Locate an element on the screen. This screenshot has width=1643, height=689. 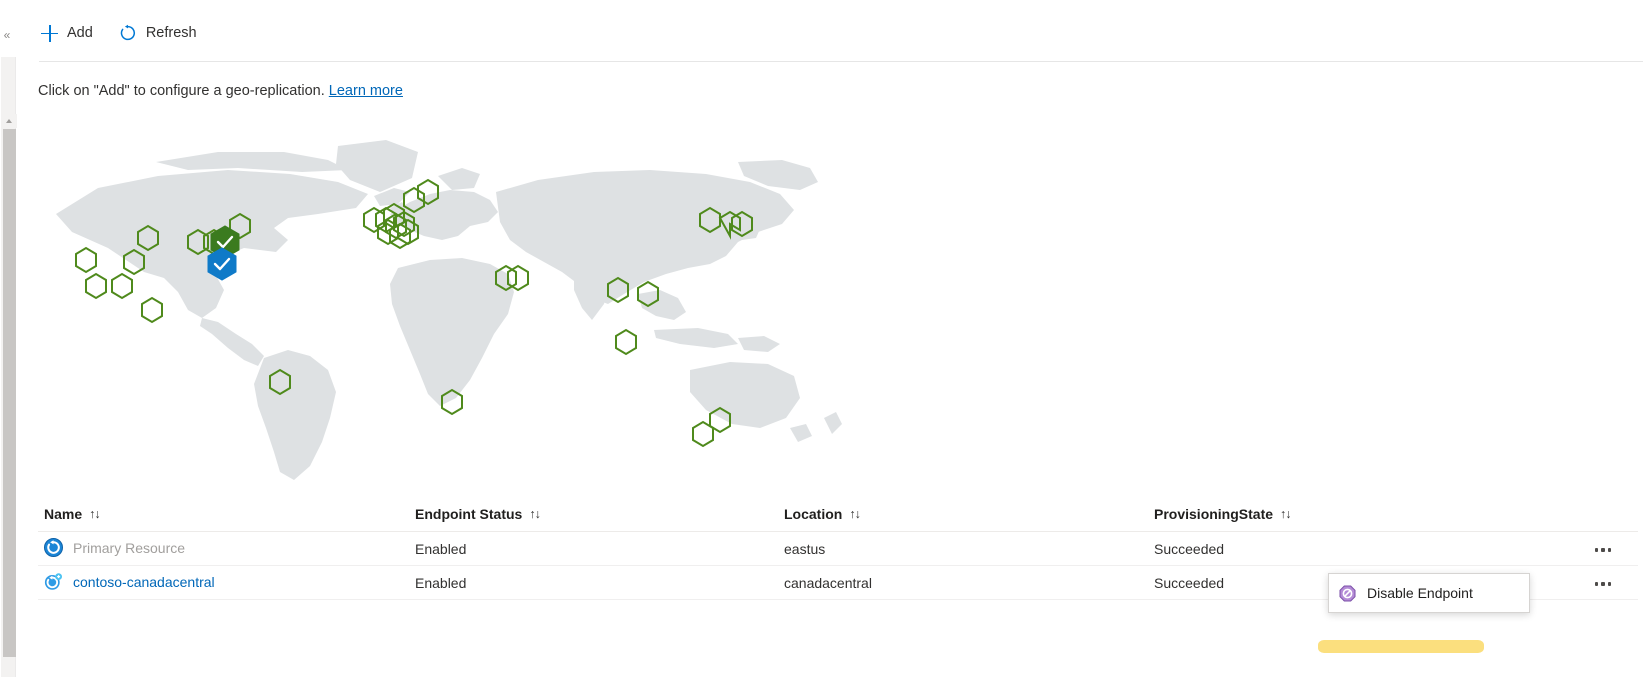
refresh-button: Refresh is located at coordinates (158, 33).